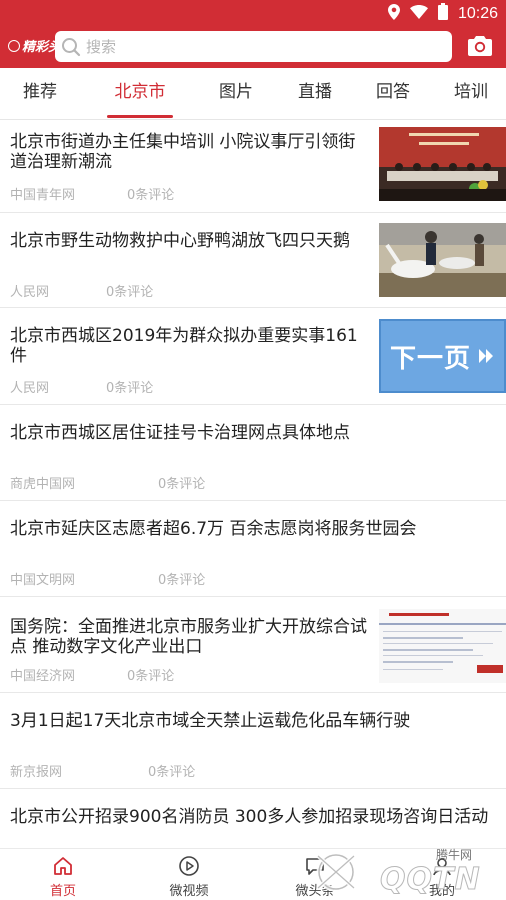  I want to click on news-item: 北京市公开招录900名消防员 300多人参加招录现场咨询日活动, so click(253, 818).